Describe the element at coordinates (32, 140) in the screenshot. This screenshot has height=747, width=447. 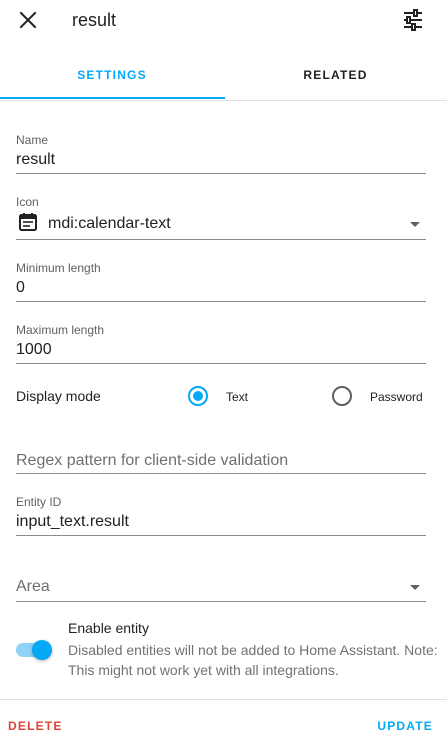
I see `name-label: Name` at that location.